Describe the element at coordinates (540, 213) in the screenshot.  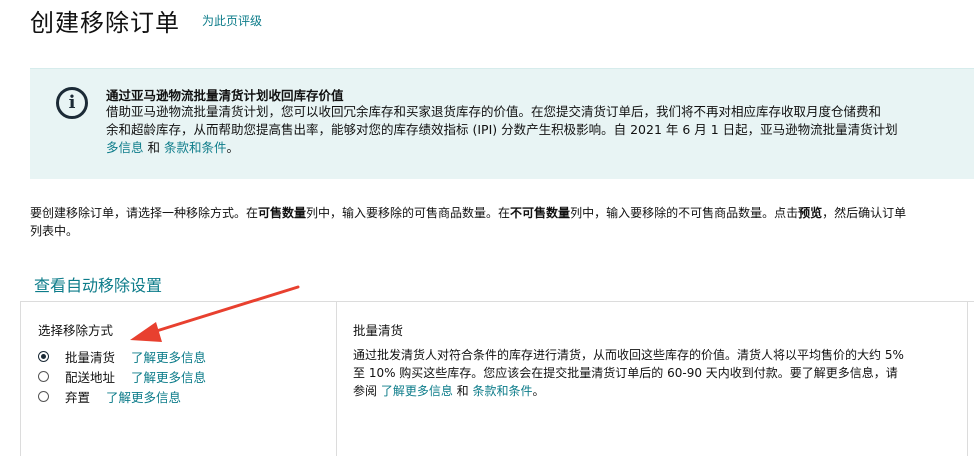
I see `instructions-bold-unsellable: 不可售数量` at that location.